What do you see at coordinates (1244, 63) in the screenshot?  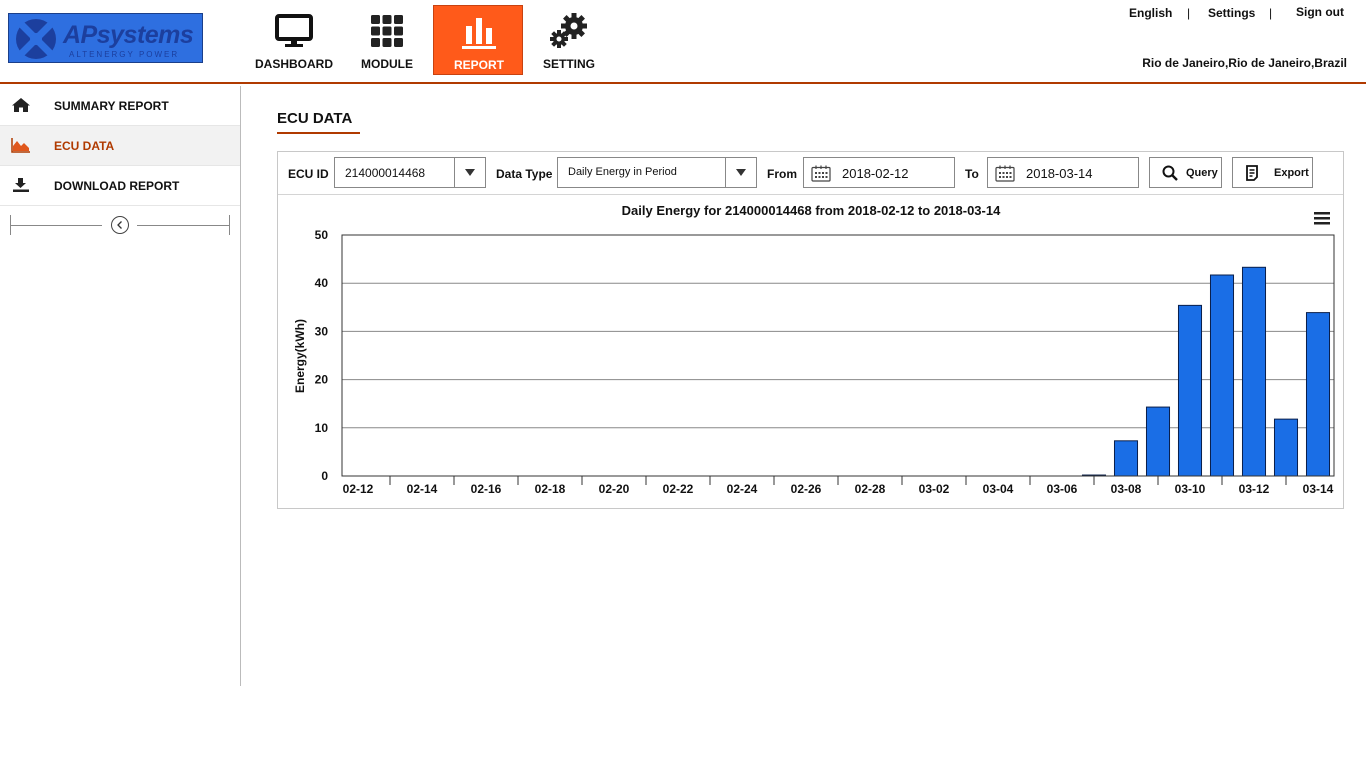 I see `location-text: Rio de Janeiro,Rio de Janeiro,Brazil` at bounding box center [1244, 63].